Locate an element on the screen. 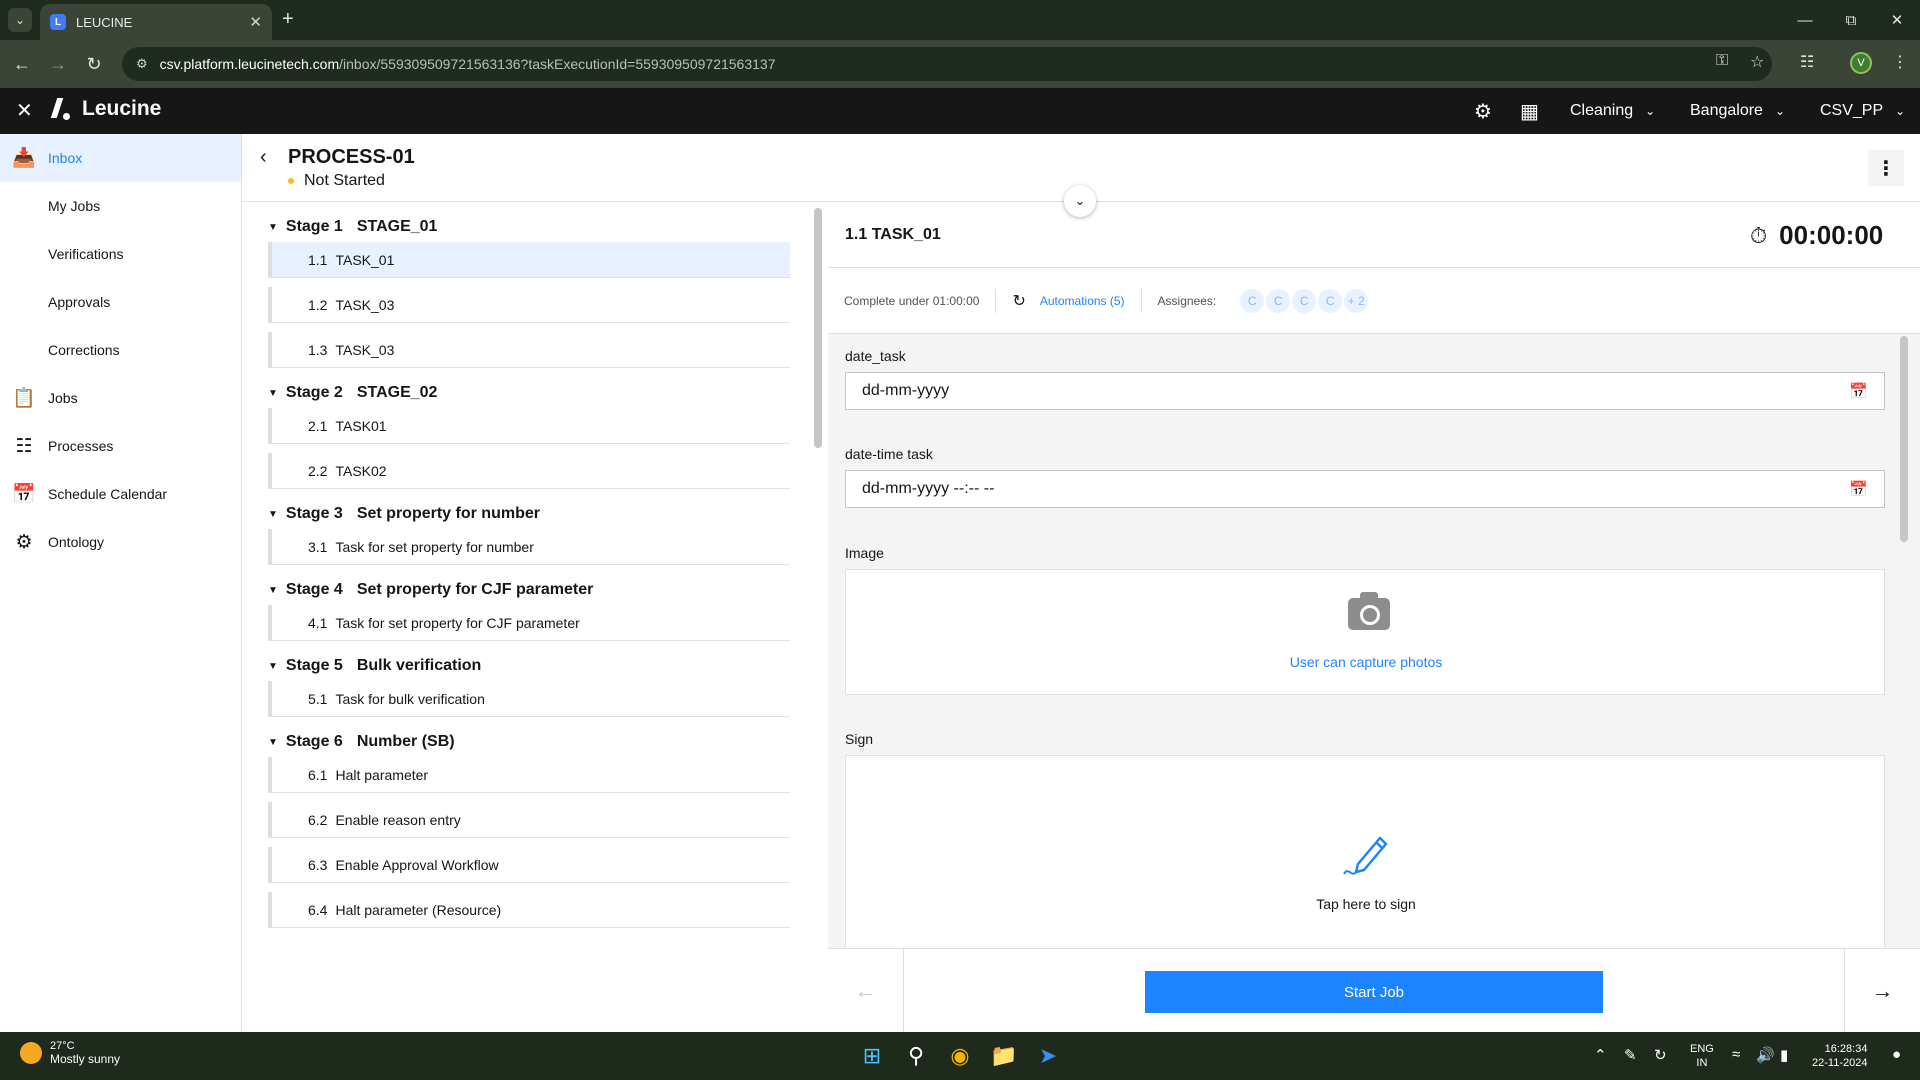 This screenshot has width=1920, height=1080. battery-icon: ▮ is located at coordinates (1784, 1055).